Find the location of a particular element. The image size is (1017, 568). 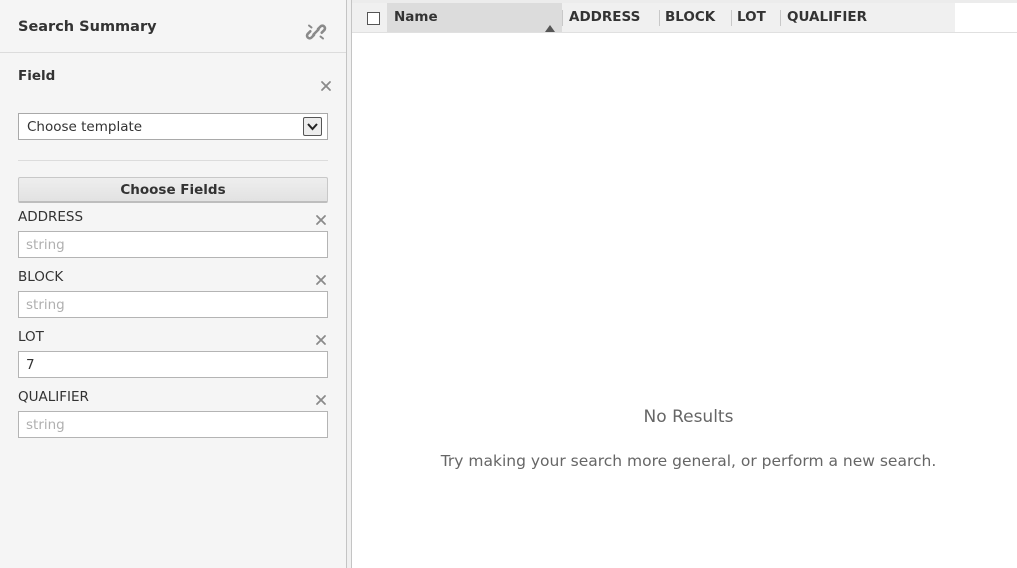

column-header-name-label: Name is located at coordinates (416, 17).